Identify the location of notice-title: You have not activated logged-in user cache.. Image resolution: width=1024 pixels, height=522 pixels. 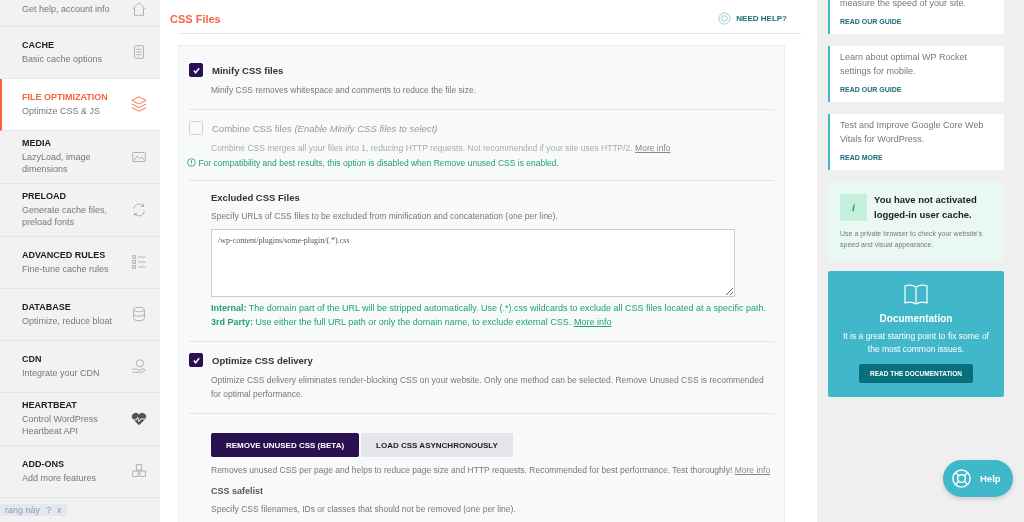
(926, 207).